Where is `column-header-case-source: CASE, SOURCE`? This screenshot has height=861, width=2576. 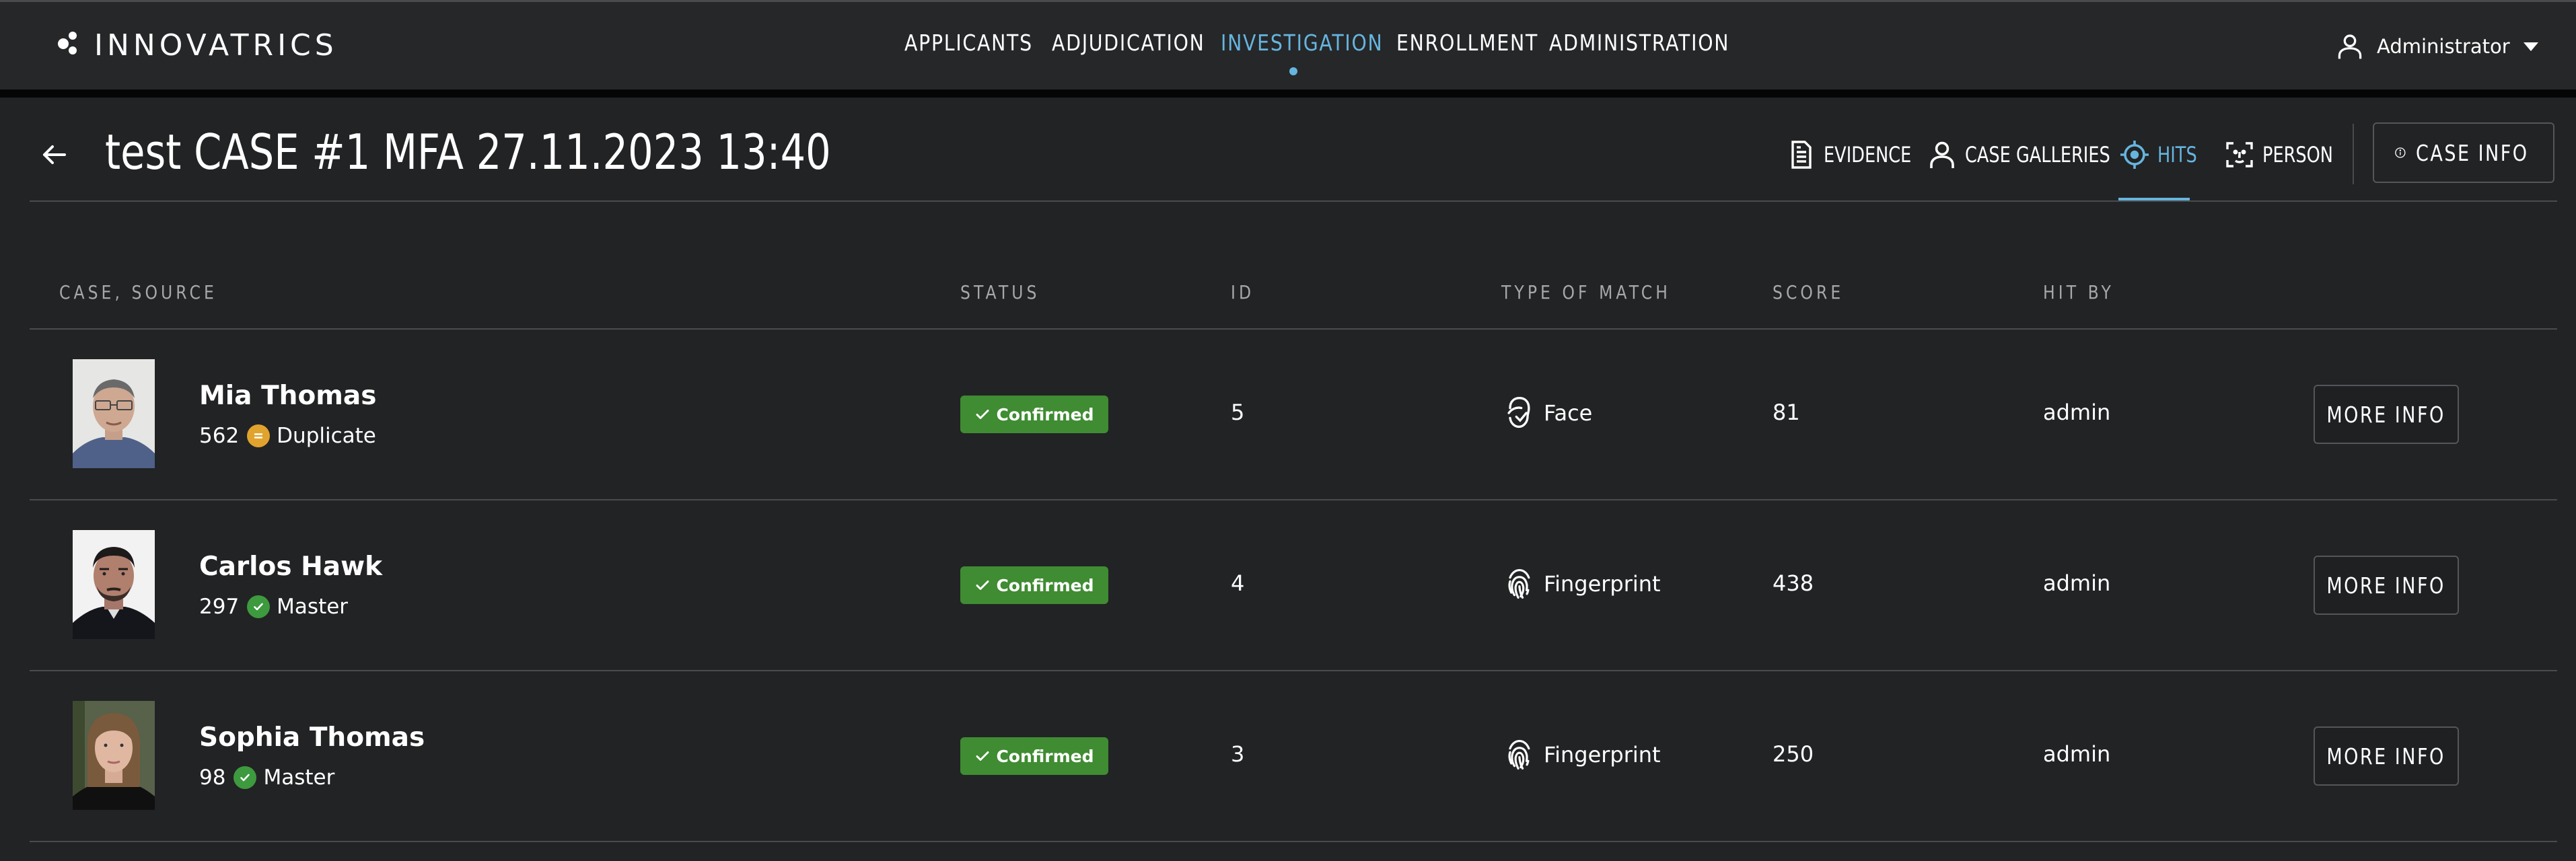
column-header-case-source: CASE, SOURCE is located at coordinates (138, 292).